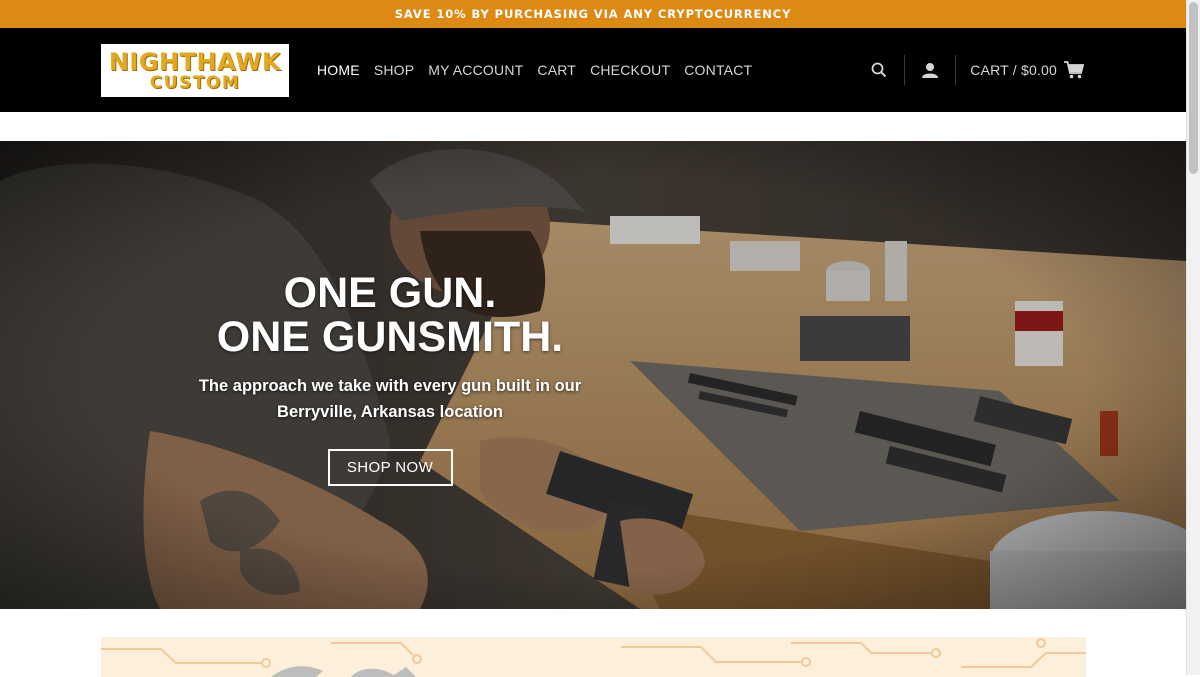  I want to click on promo-banner-image, so click(593, 657).